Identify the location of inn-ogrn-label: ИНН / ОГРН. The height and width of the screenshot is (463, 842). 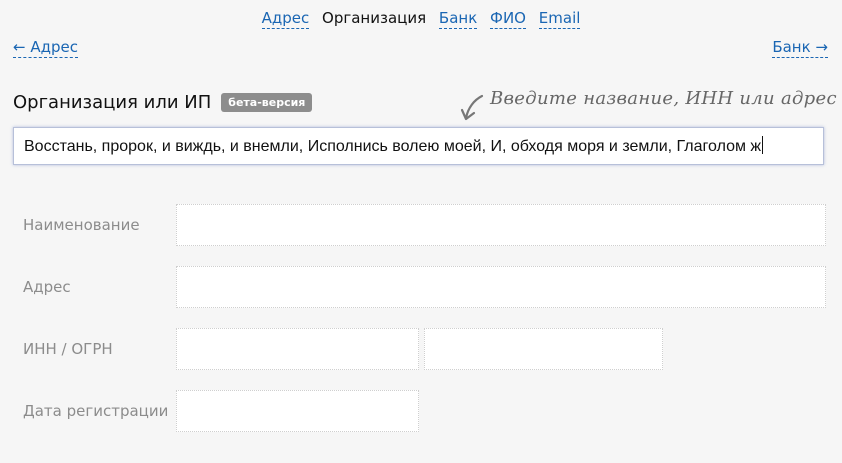
(68, 349).